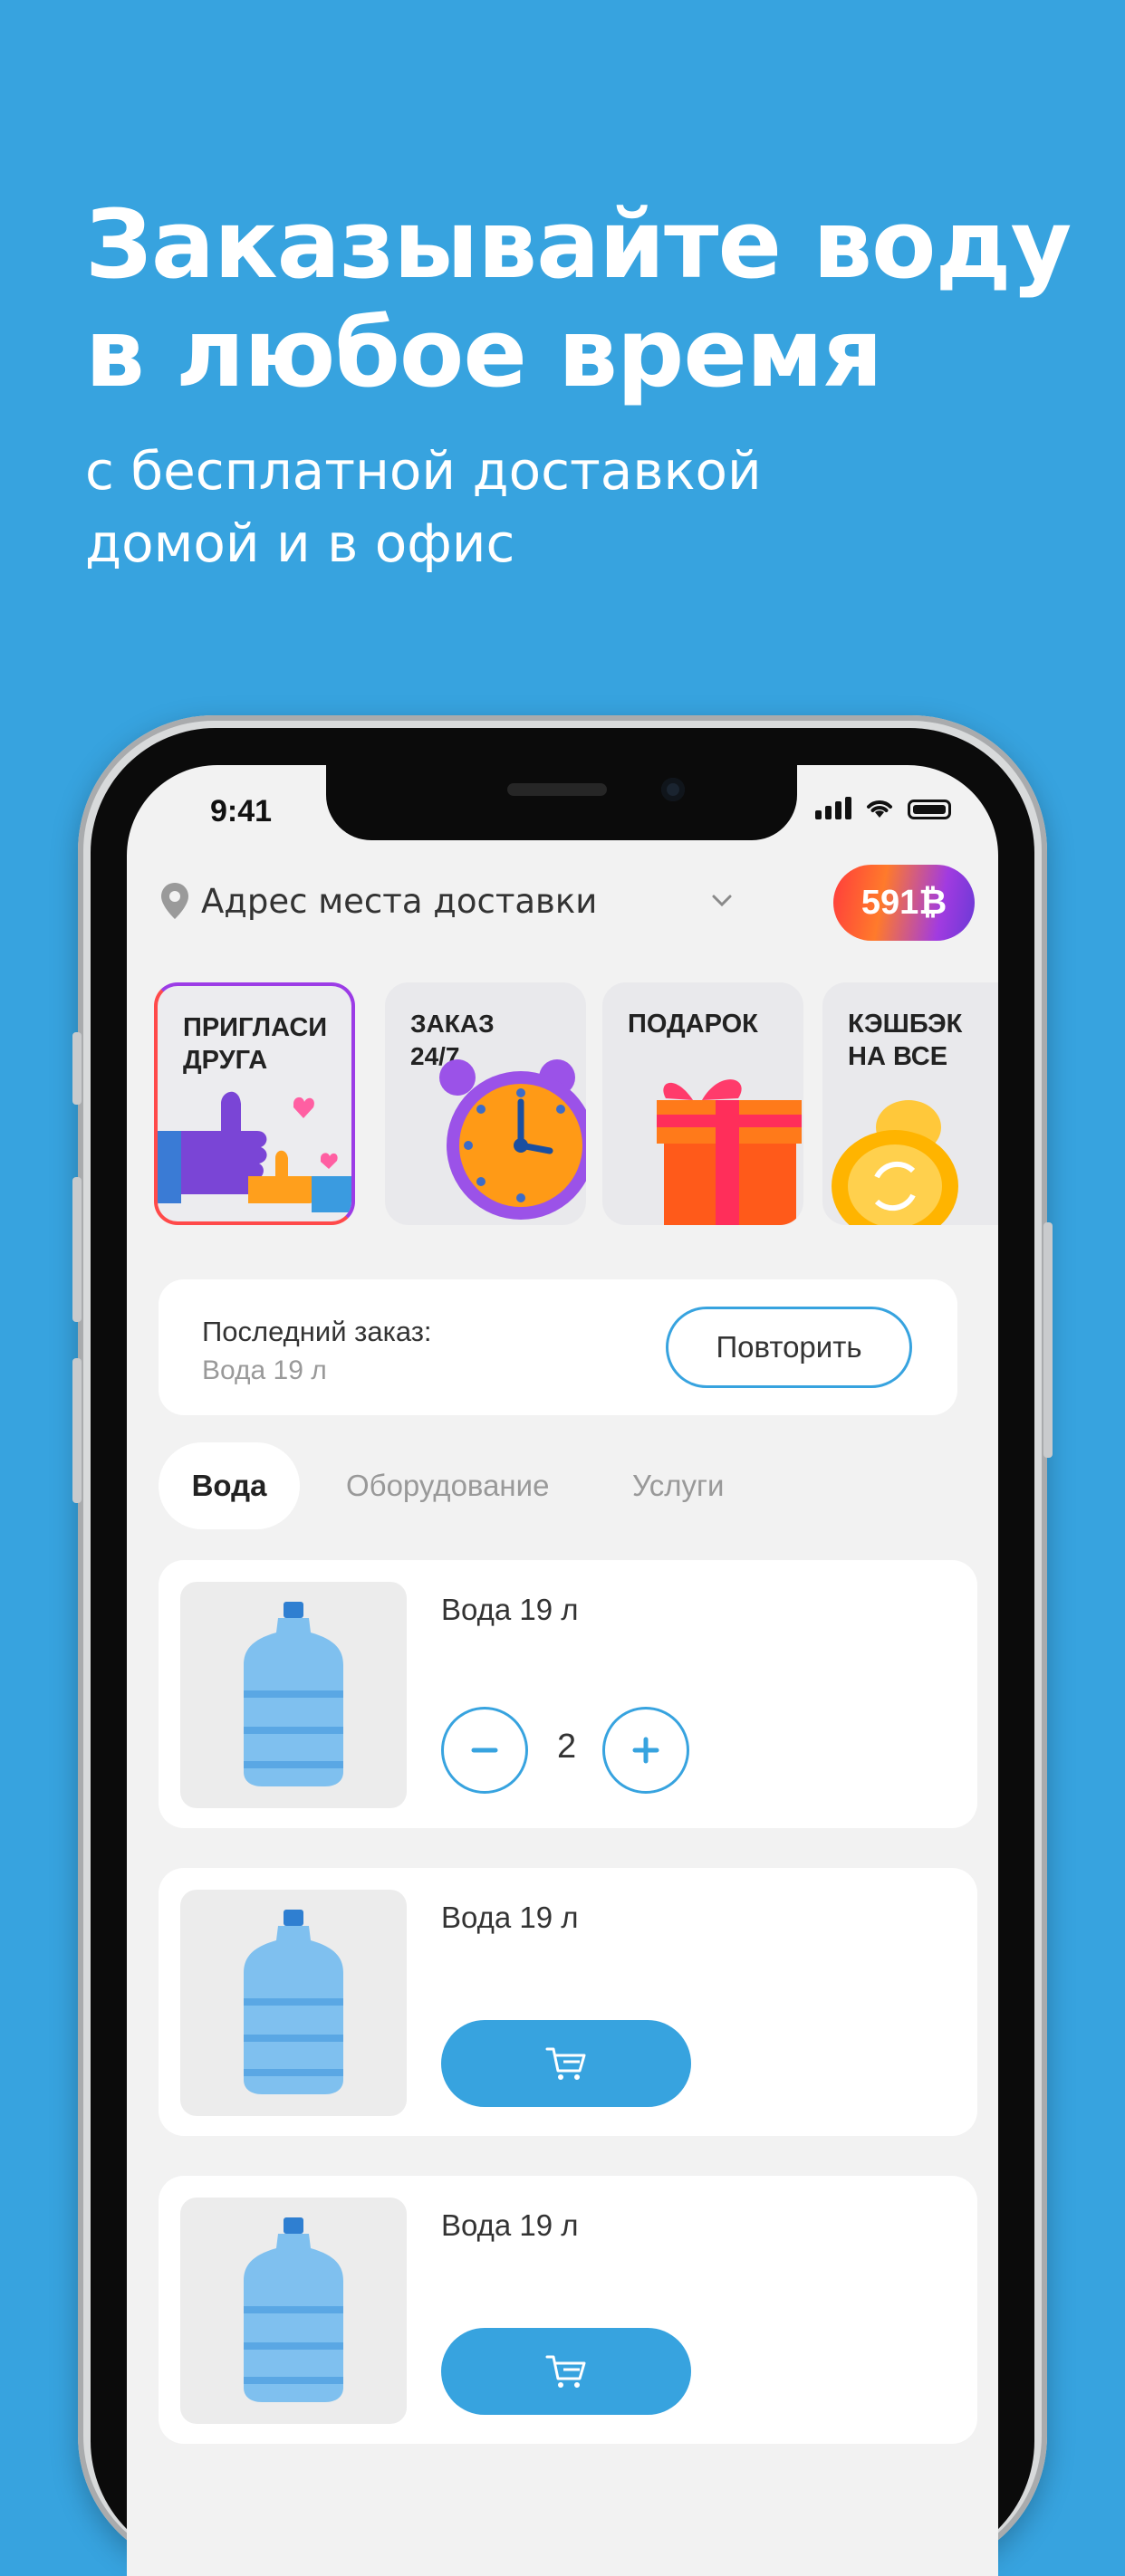 The width and height of the screenshot is (1125, 2576). What do you see at coordinates (424, 471) in the screenshot?
I see `subline-line-1: с бесплатной доставкой` at bounding box center [424, 471].